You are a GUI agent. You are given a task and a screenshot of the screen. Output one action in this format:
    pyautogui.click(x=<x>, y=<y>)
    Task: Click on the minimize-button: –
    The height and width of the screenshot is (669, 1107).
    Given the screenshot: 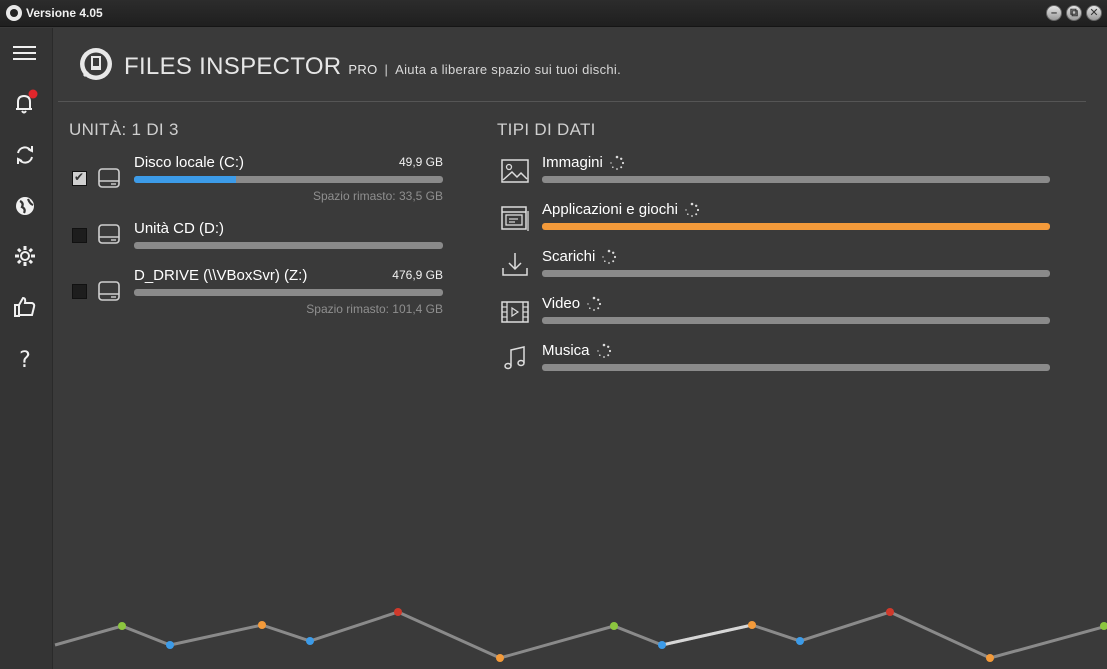 What is the action you would take?
    pyautogui.click(x=1054, y=13)
    